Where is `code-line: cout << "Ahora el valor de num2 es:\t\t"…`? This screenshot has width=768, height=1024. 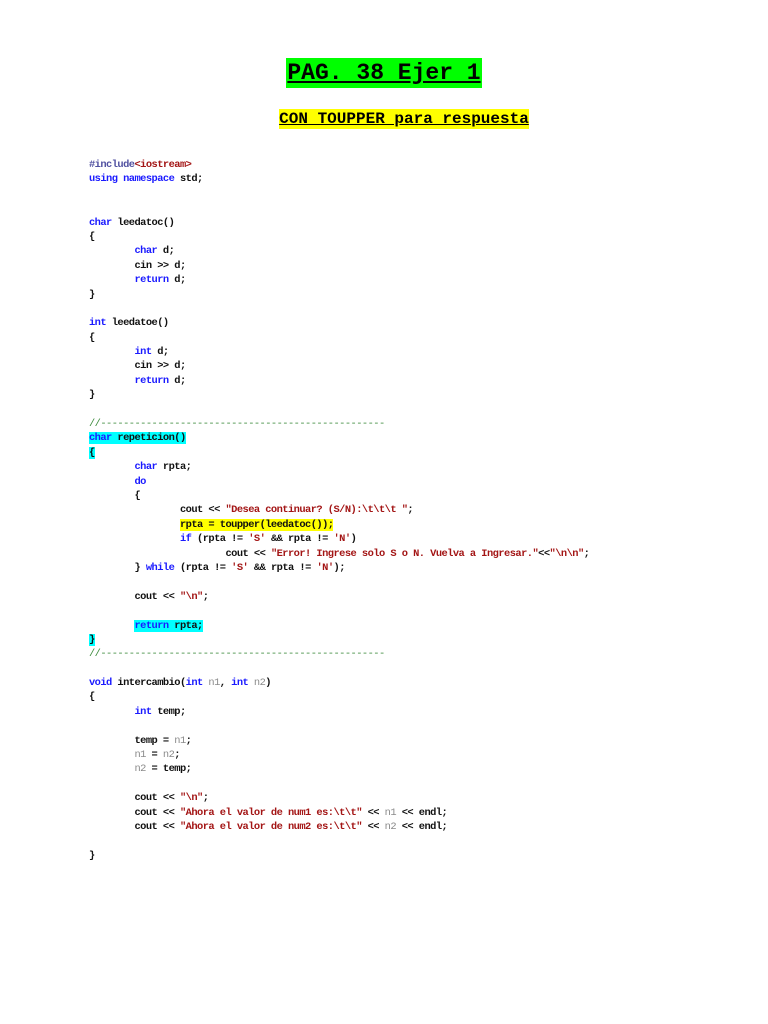
code-line: cout << "Ahora el valor de num2 es:\t\t"… is located at coordinates (339, 827).